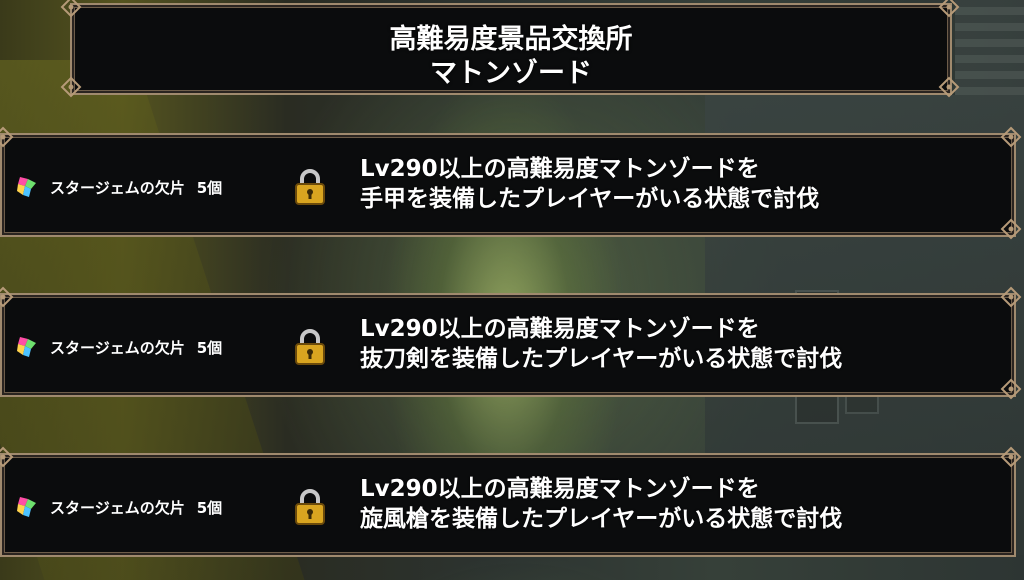 This screenshot has width=1024, height=580. Describe the element at coordinates (590, 199) in the screenshot. I see `unlock-condition-line: 手甲を装備したプレイヤーがいる状態で討伐` at that location.